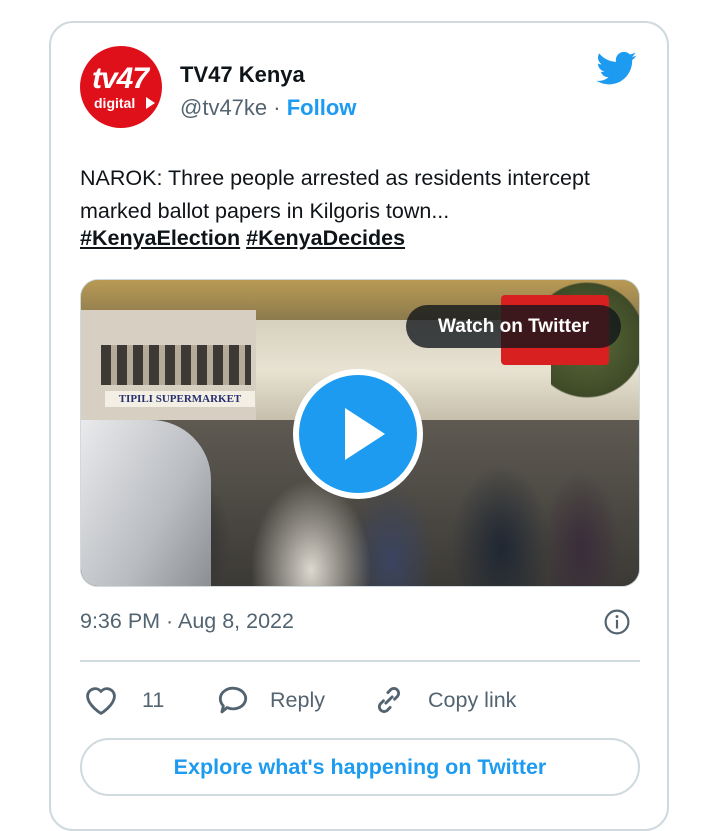 The width and height of the screenshot is (720, 831). Describe the element at coordinates (115, 103) in the screenshot. I see `avatar-logo-subtext: digital` at that location.